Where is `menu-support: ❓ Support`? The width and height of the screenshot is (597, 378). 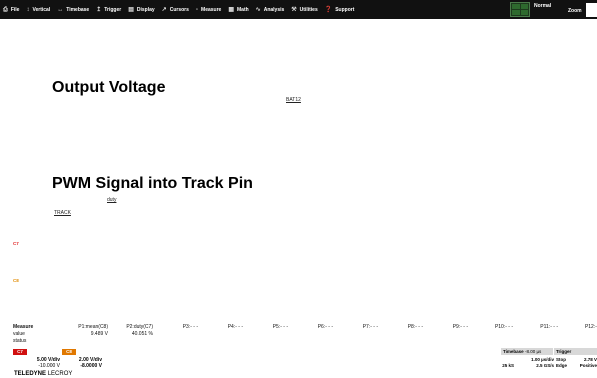
menu-support: ❓ Support is located at coordinates (340, 9).